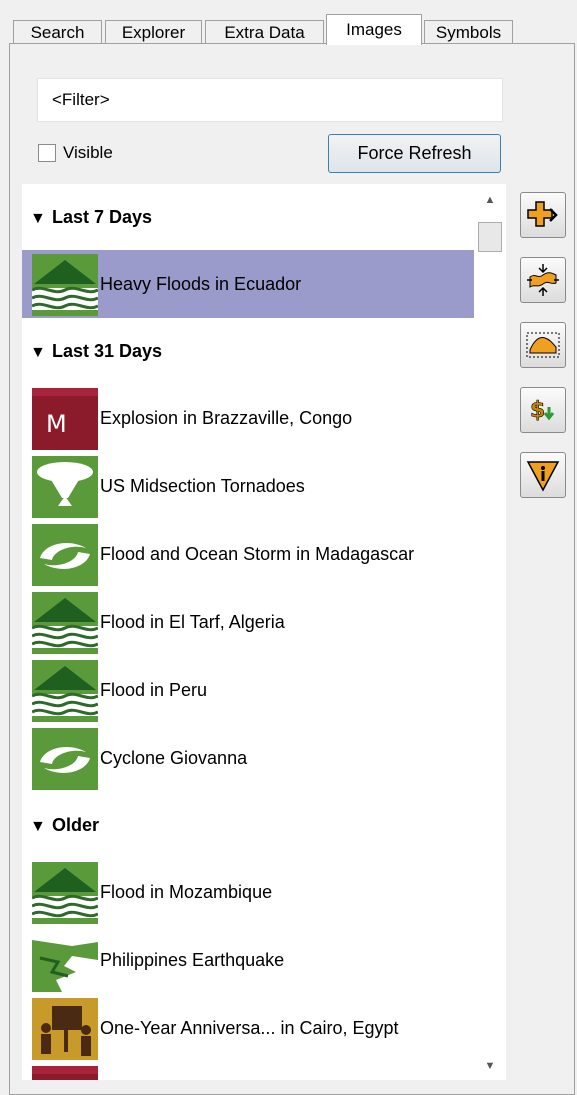 The width and height of the screenshot is (577, 1095). What do you see at coordinates (414, 153) in the screenshot?
I see `force-refresh-button: Force Refresh` at bounding box center [414, 153].